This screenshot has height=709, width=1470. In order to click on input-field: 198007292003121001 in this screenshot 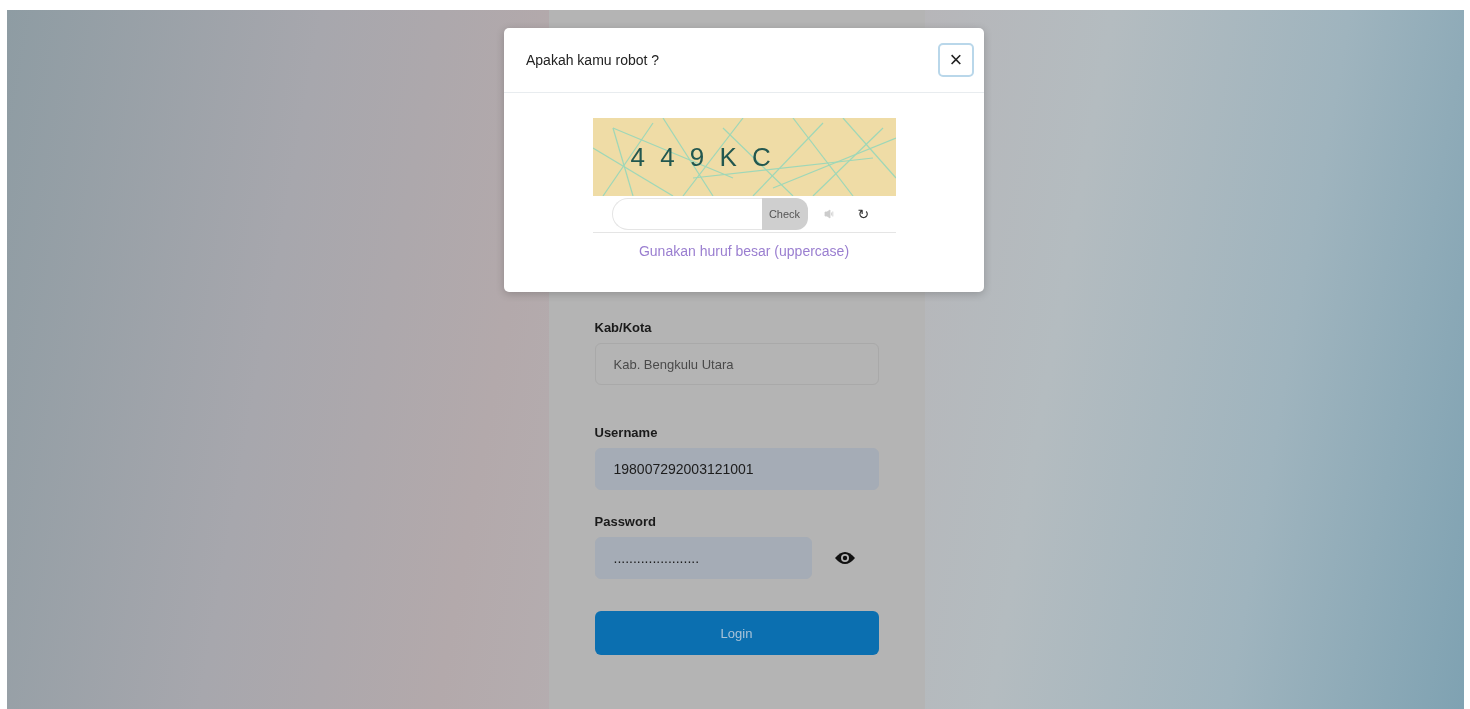, I will do `click(736, 469)`.